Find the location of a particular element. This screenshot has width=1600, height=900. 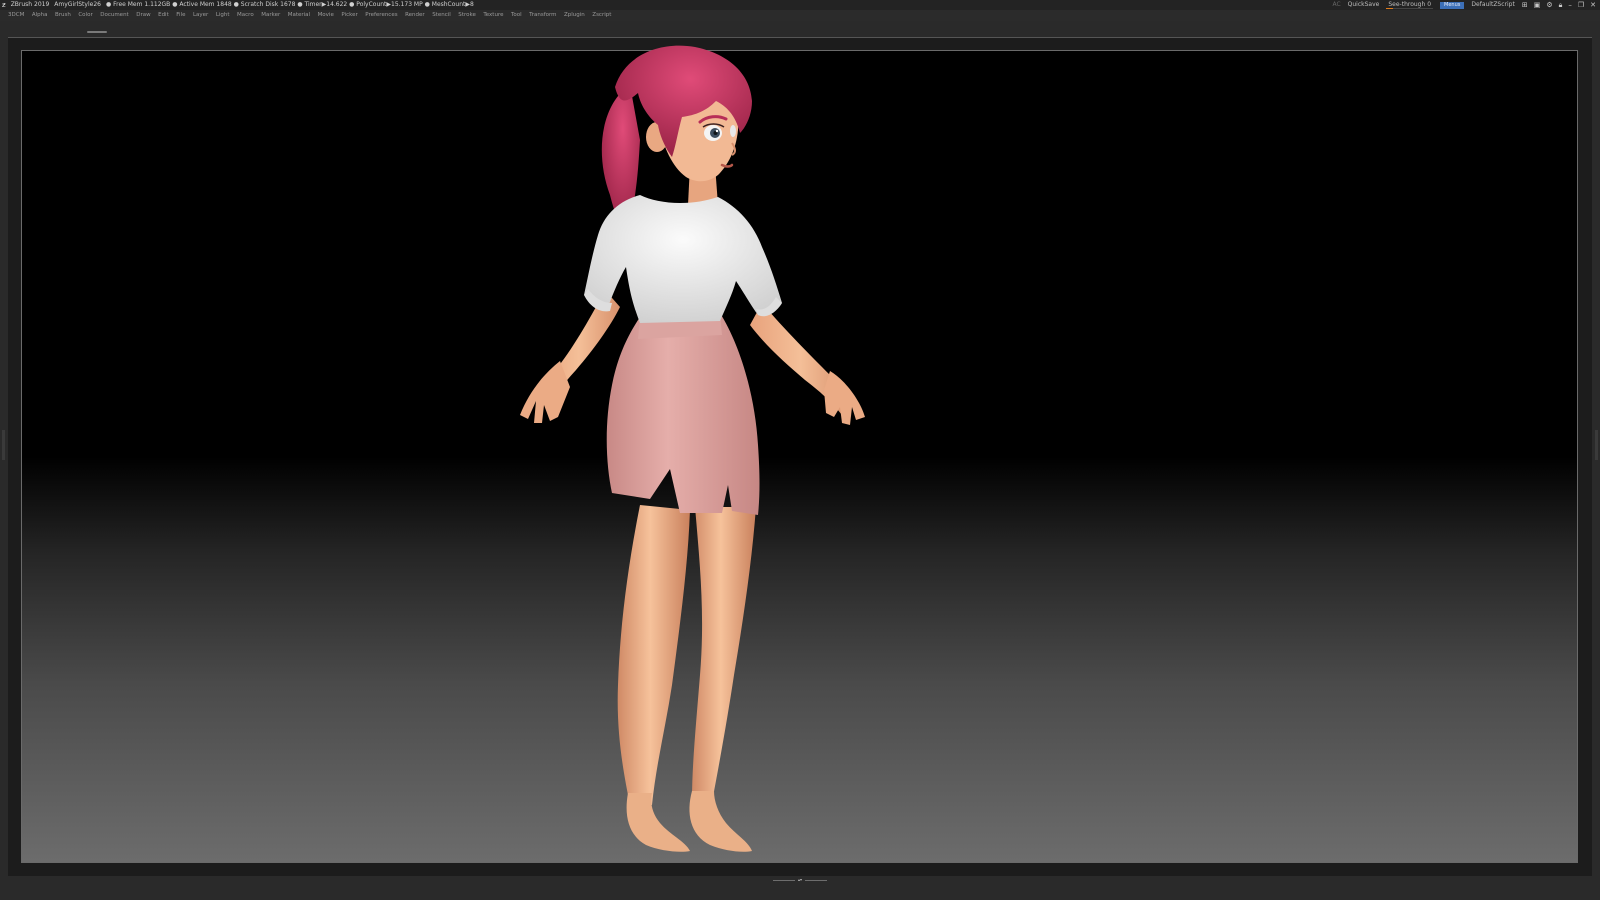

eye-far is located at coordinates (733, 131).